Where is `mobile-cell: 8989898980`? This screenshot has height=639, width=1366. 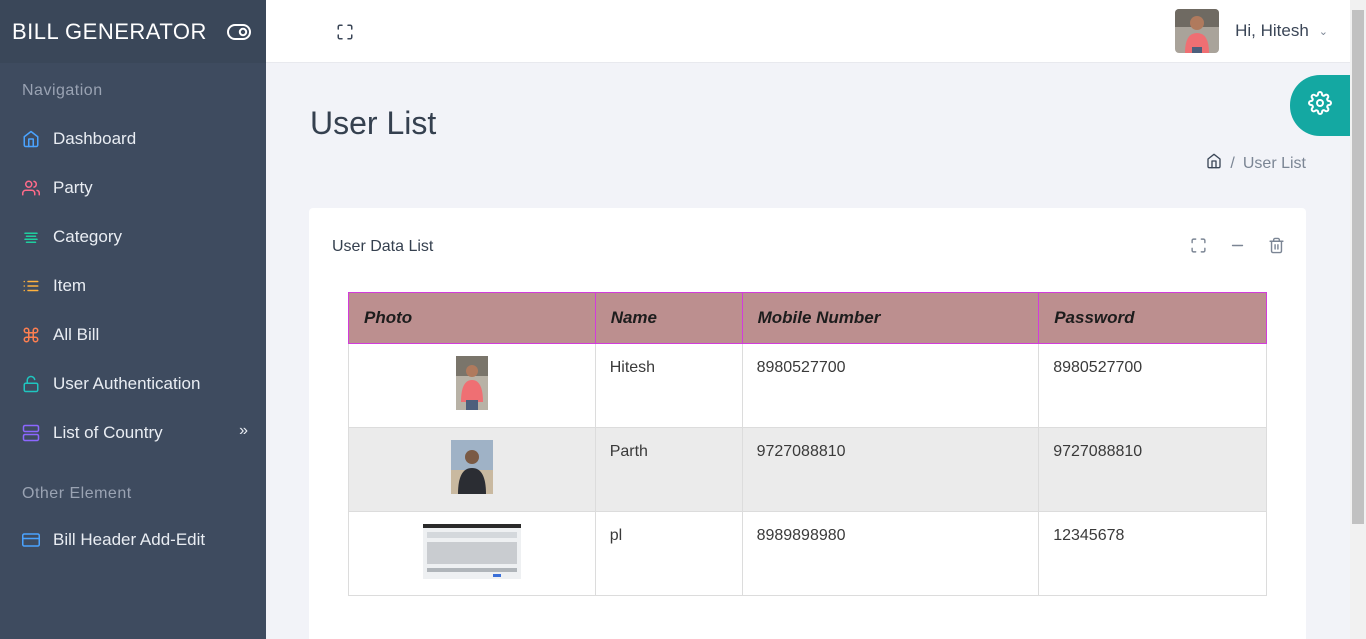
mobile-cell: 8989898980 is located at coordinates (890, 553).